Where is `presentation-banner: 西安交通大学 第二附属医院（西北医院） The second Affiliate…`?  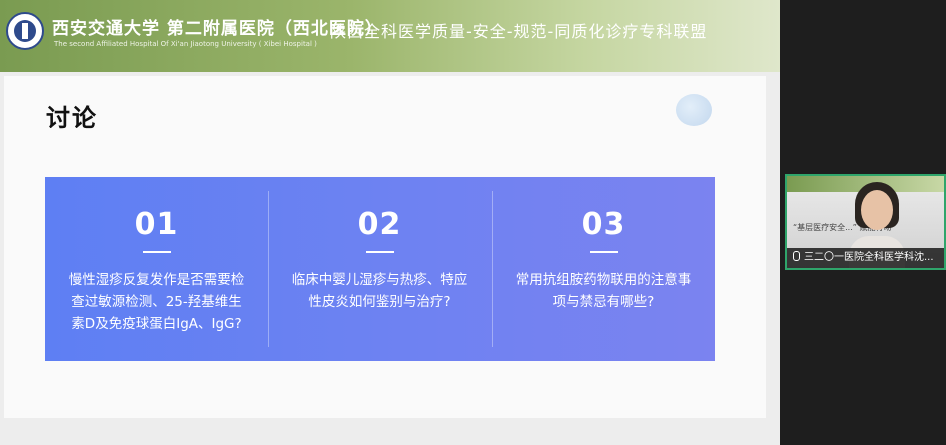 presentation-banner: 西安交通大学 第二附属医院（西北医院） The second Affiliate… is located at coordinates (390, 36).